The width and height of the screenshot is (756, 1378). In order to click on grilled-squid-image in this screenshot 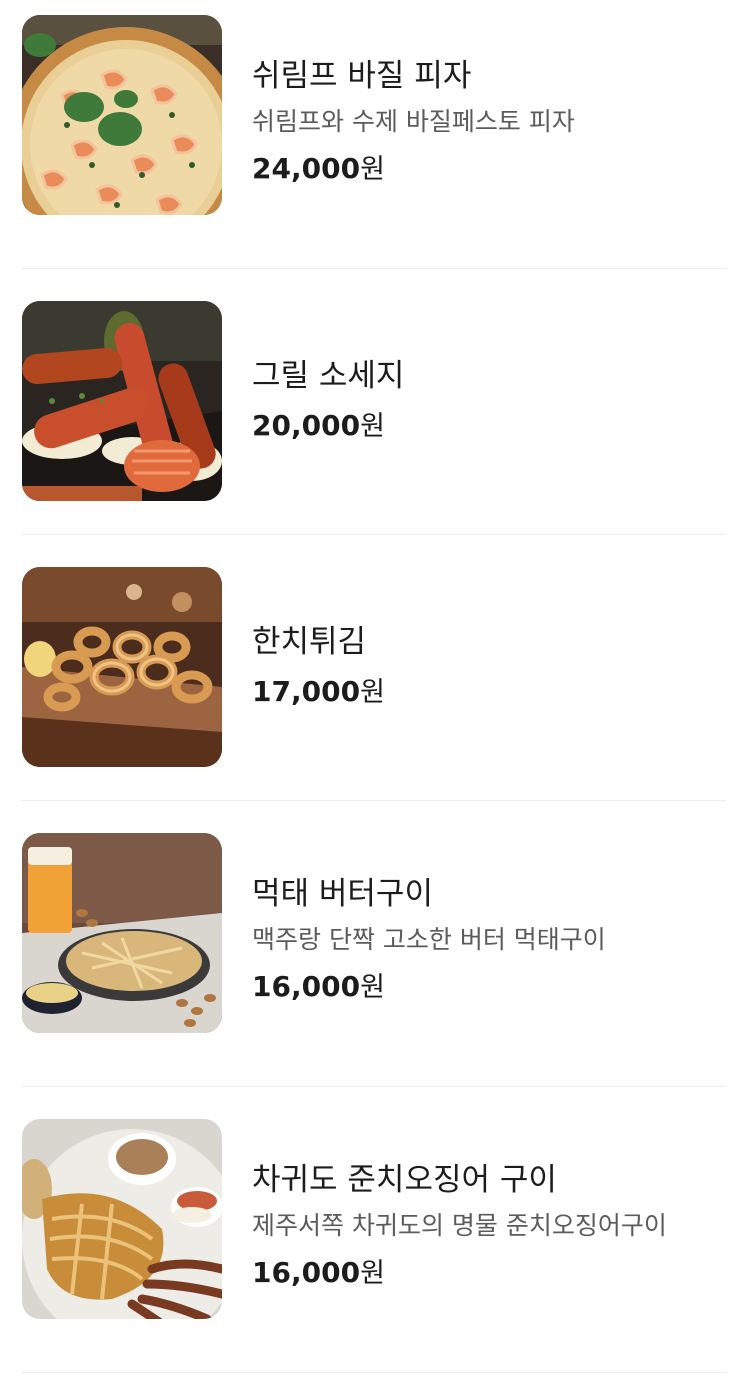, I will do `click(122, 1219)`.